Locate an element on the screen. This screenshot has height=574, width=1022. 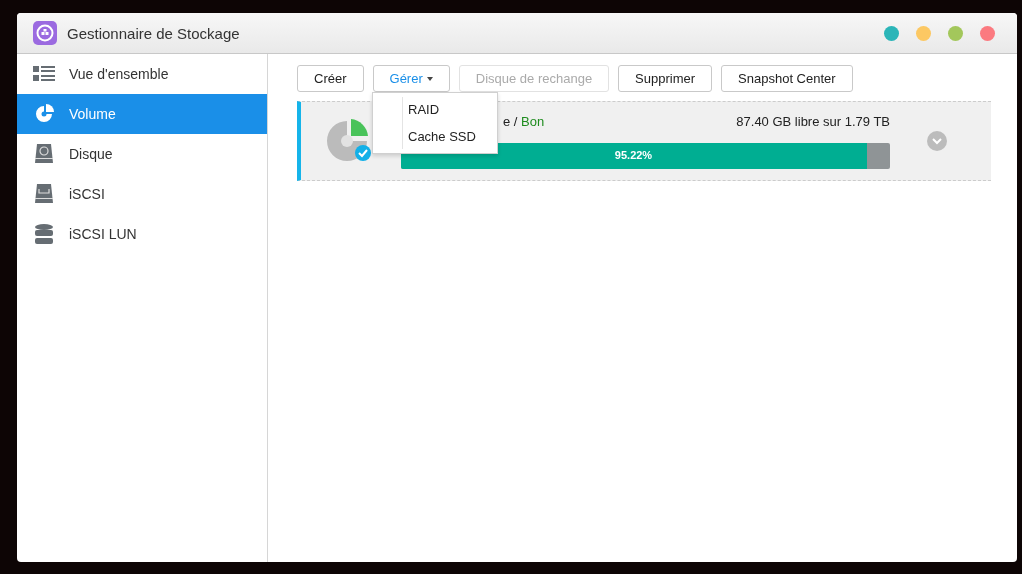
volume-status: e / Bon is located at coordinates (524, 121).